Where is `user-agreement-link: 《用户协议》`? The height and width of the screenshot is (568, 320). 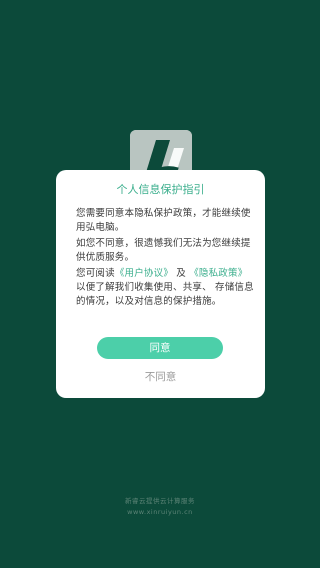 user-agreement-link: 《用户协议》 is located at coordinates (144, 273).